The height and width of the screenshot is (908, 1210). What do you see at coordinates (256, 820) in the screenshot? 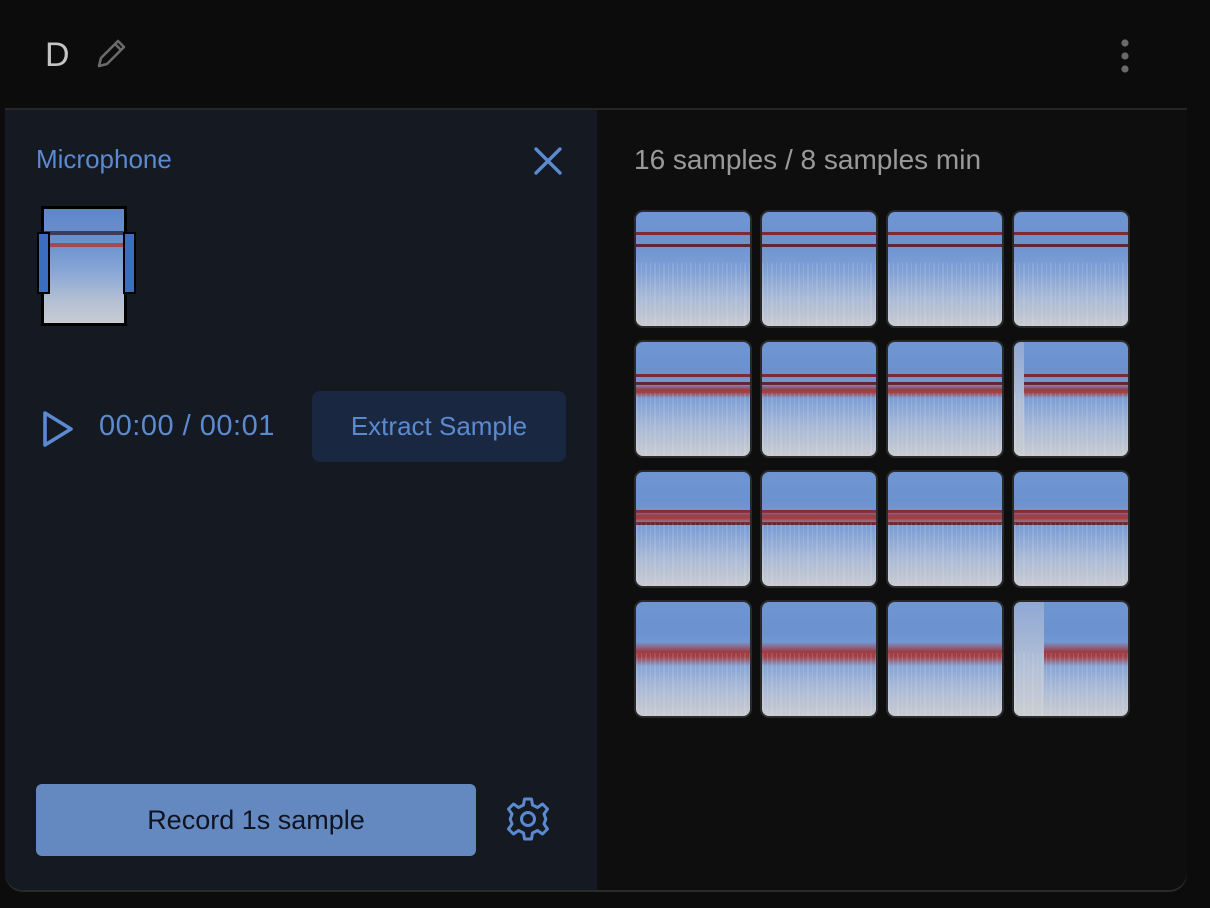
I see `record-button: Record 1s sample` at bounding box center [256, 820].